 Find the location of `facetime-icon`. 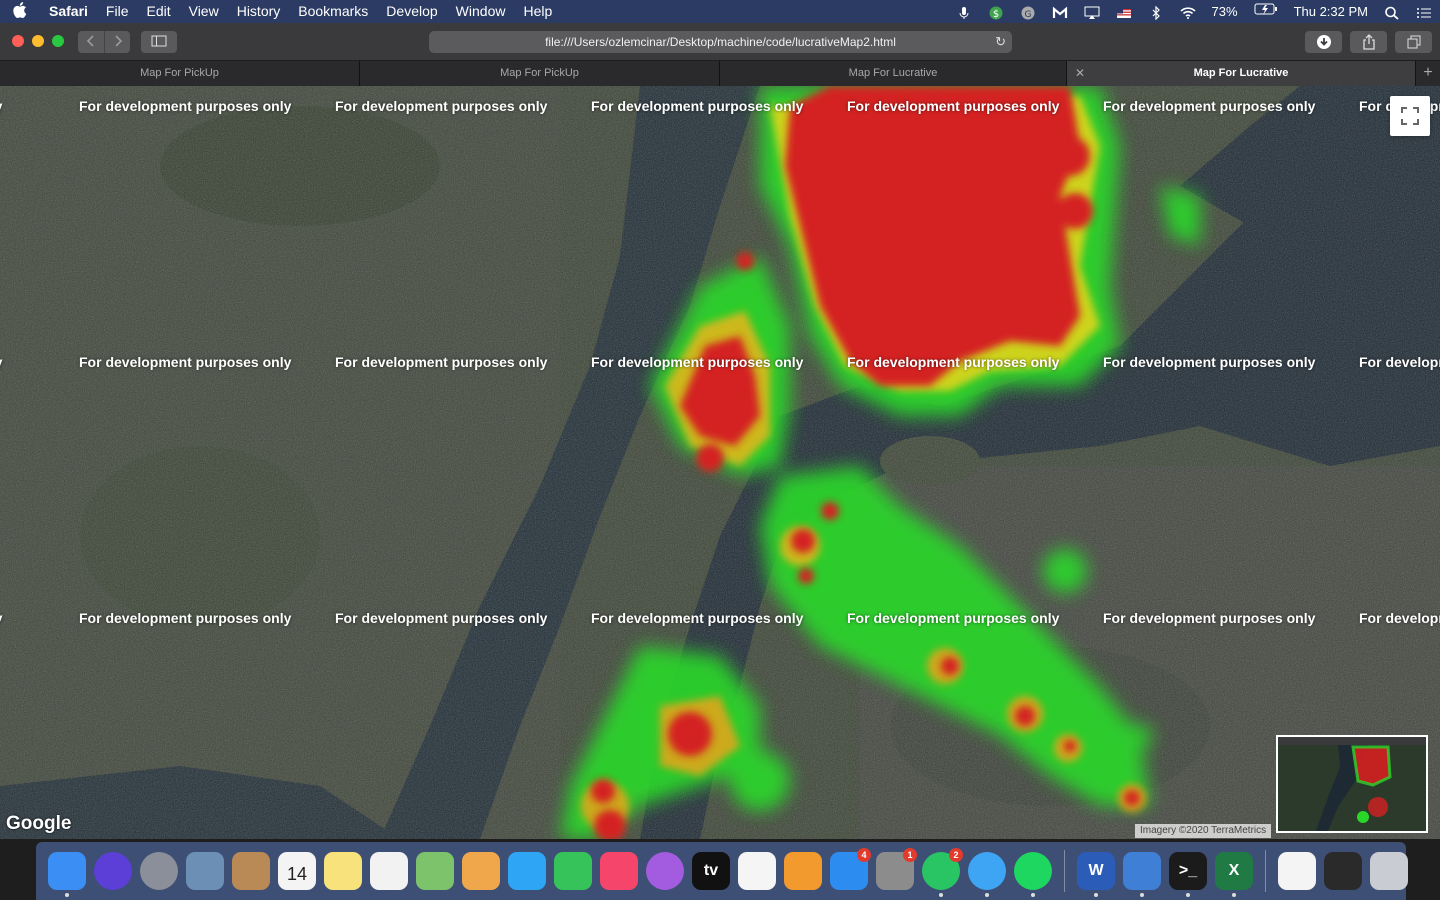

facetime-icon is located at coordinates (573, 871).